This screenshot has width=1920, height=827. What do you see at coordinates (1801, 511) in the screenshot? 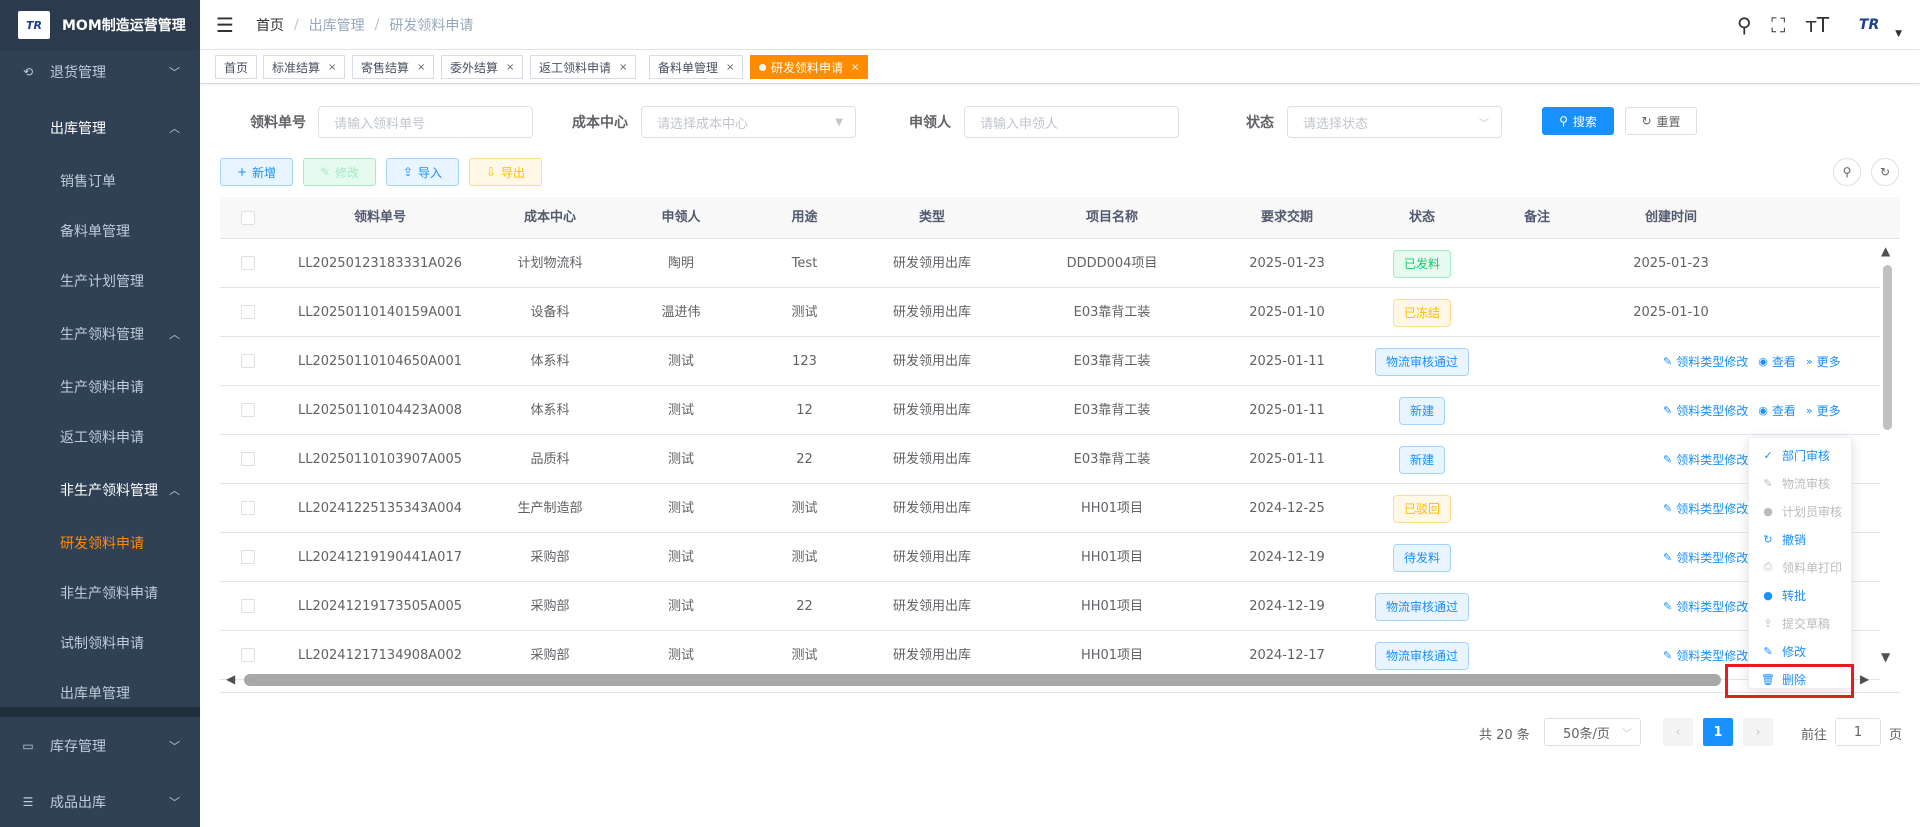
I see `menu-item-planner-review: ● 计划员审核` at bounding box center [1801, 511].